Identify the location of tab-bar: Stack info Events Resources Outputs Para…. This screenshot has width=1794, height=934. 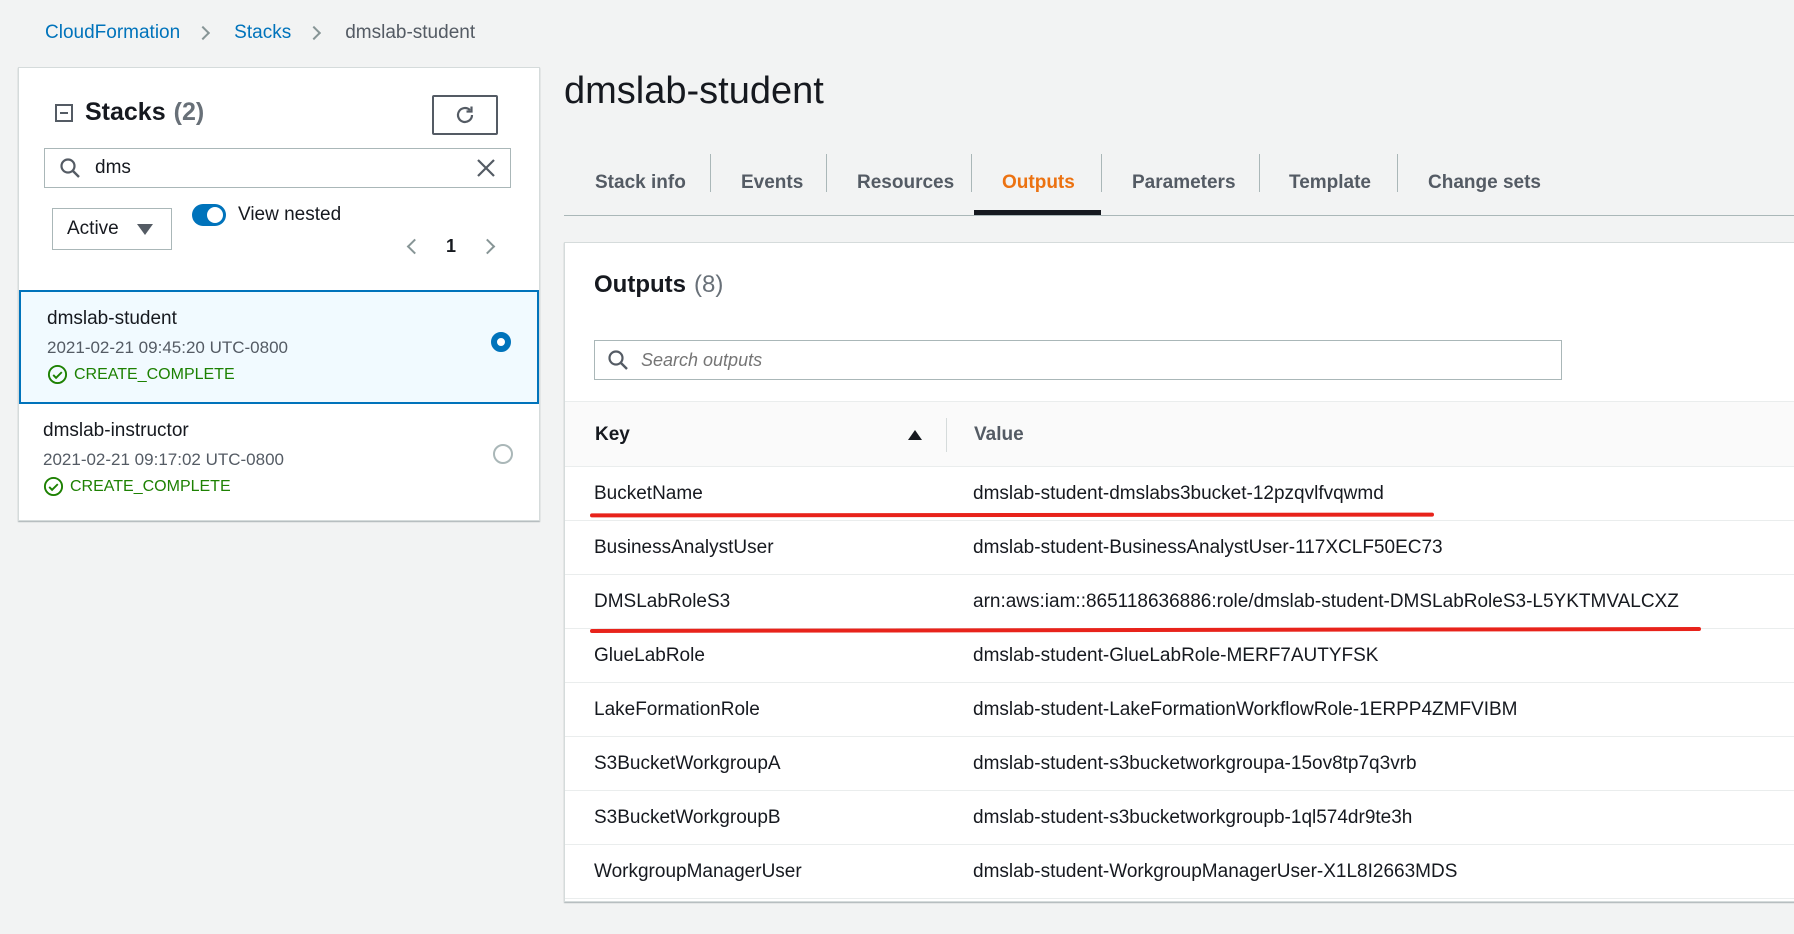
(1179, 183).